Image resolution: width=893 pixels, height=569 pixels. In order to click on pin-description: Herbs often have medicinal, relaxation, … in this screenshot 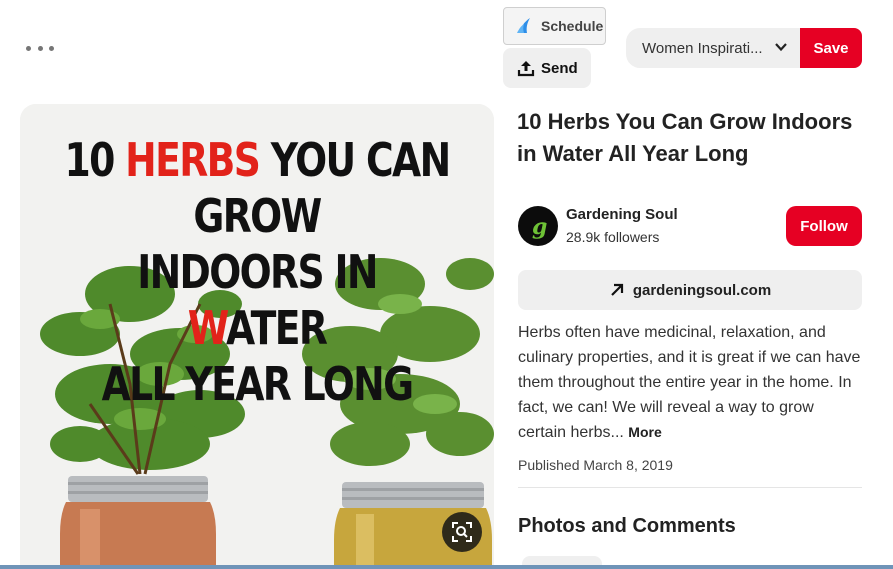, I will do `click(691, 382)`.